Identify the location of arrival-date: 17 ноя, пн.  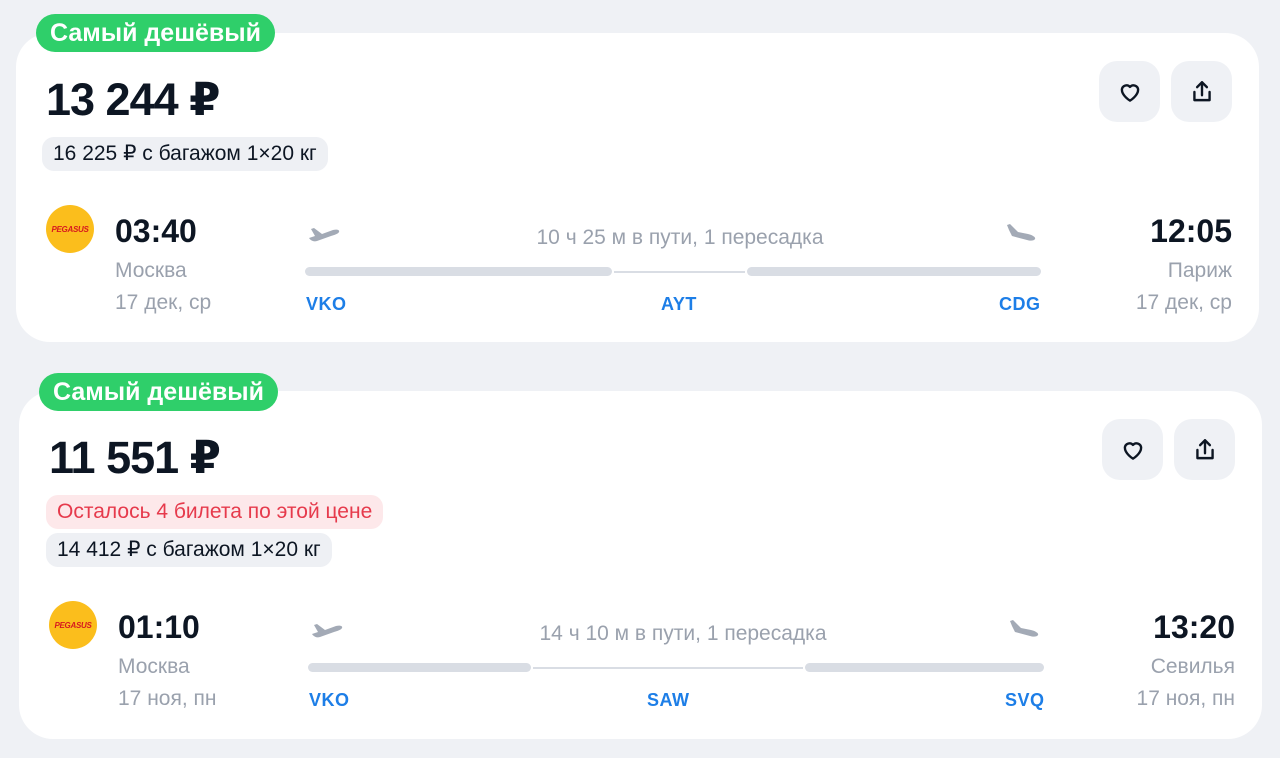
(1185, 698).